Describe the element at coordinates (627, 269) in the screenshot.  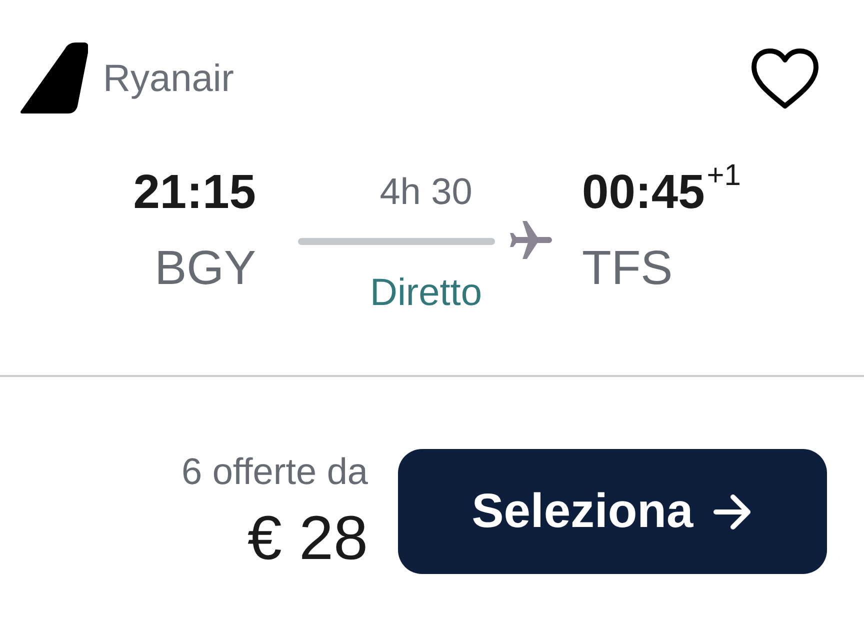
I see `arrival-airport: TFS` at that location.